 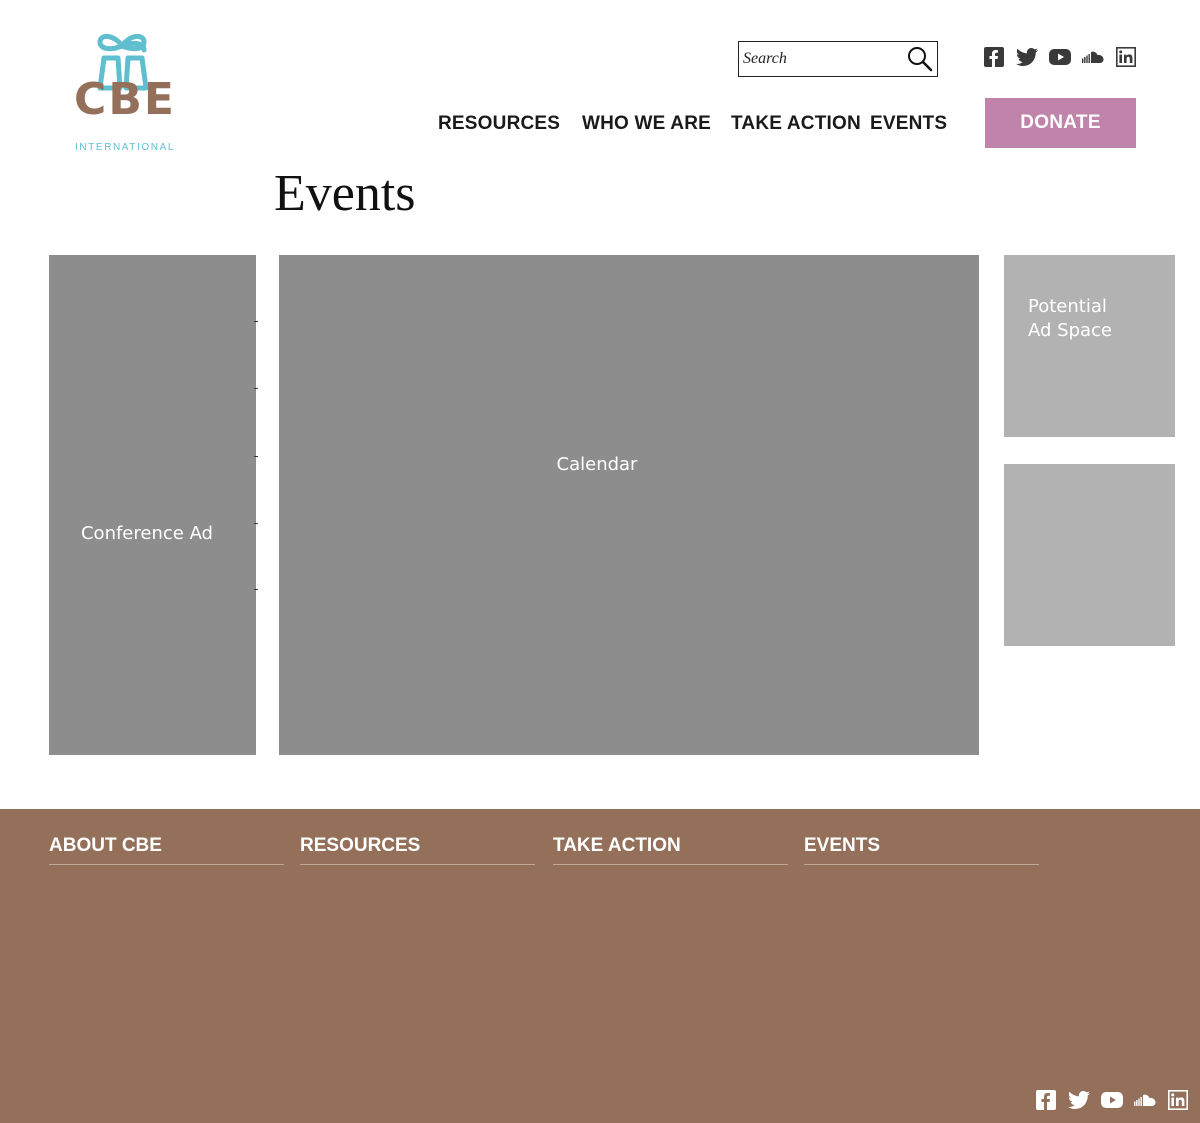 I want to click on footer-social-links, so click(x=1117, y=1100).